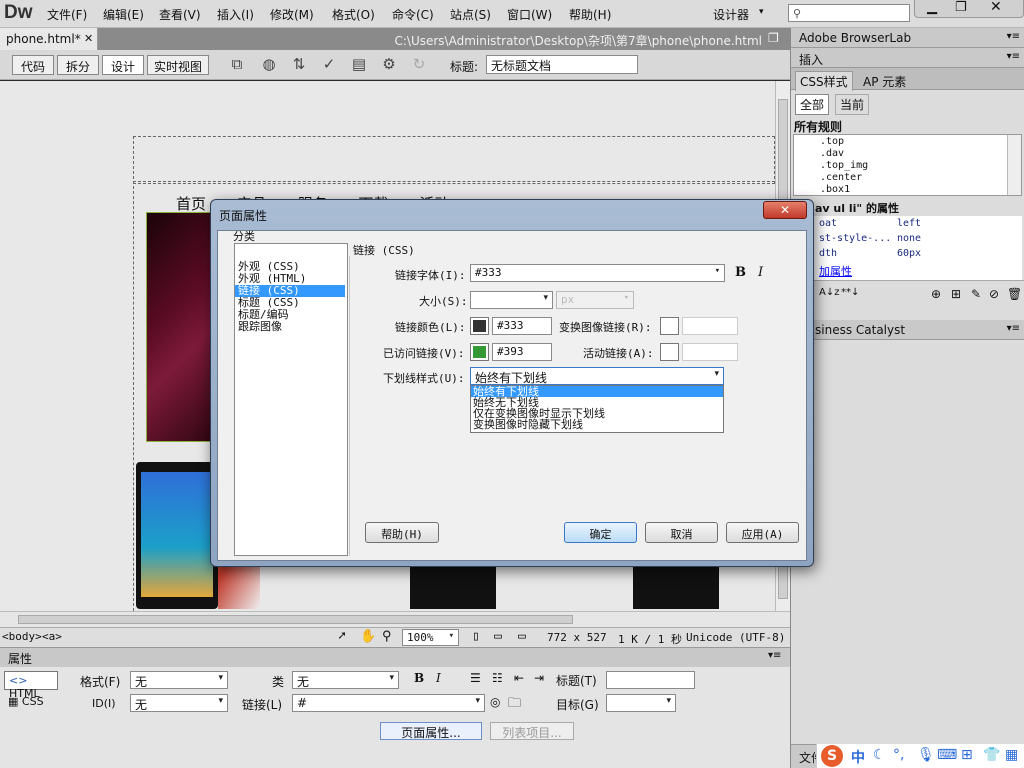  Describe the element at coordinates (178, 65) in the screenshot. I see `live-view-button: 实时视图` at that location.